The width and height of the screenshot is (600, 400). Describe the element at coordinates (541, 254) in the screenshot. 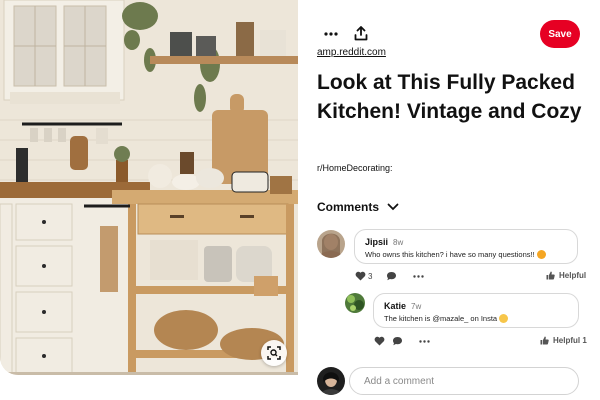

I see `heart-eyes-emoji-icon` at that location.